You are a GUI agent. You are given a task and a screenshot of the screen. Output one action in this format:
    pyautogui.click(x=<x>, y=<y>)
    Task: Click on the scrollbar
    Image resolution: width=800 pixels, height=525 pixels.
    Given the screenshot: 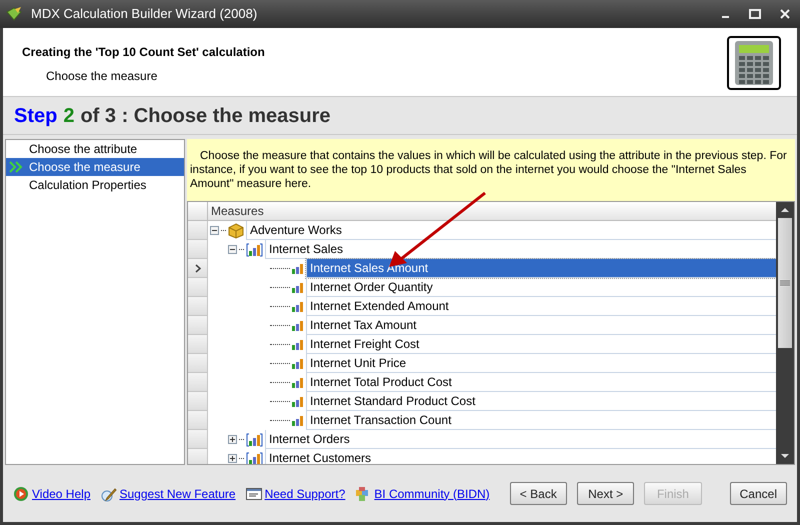 What is the action you would take?
    pyautogui.click(x=785, y=333)
    